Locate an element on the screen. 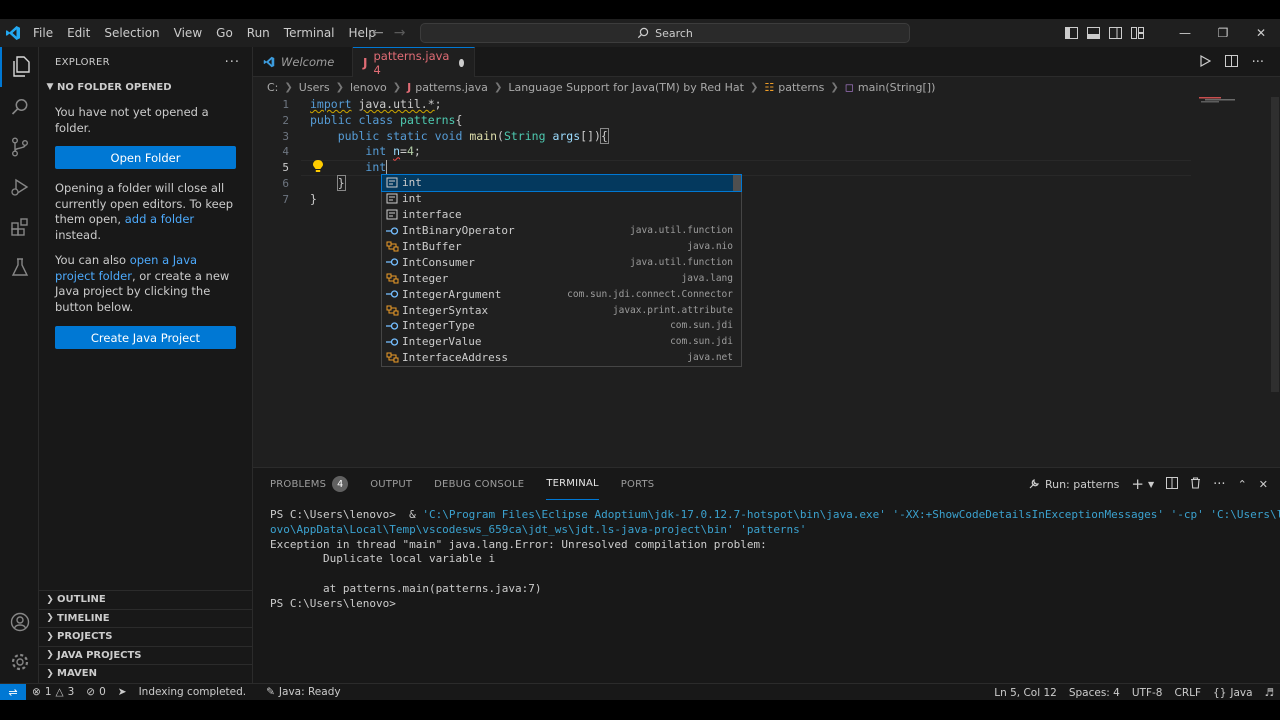 This screenshot has width=1280, height=720. toggle-secondary-sidebar-icon is located at coordinates (1115, 33).